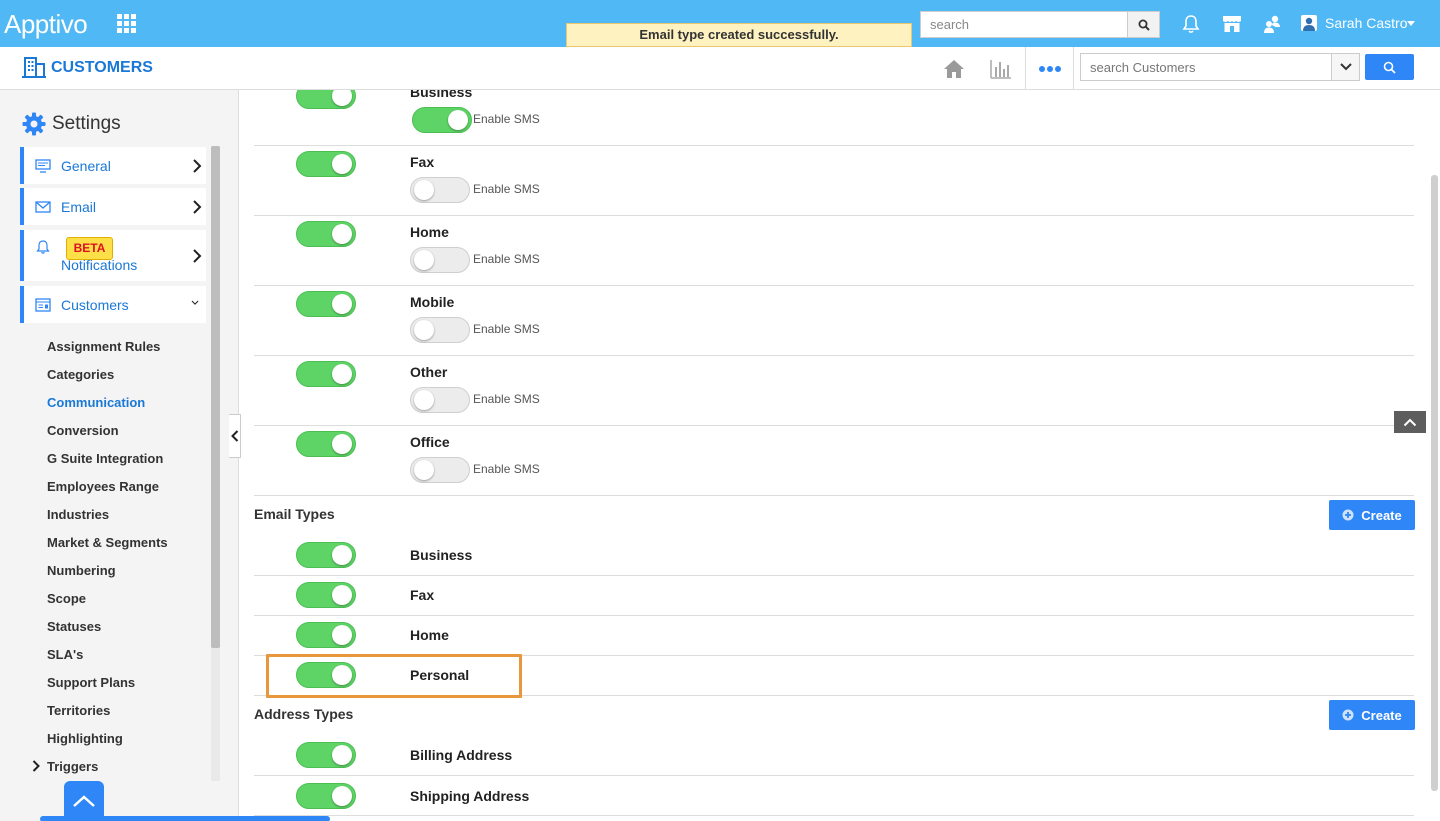 The width and height of the screenshot is (1440, 821). I want to click on settings-heading: Settings, so click(71, 124).